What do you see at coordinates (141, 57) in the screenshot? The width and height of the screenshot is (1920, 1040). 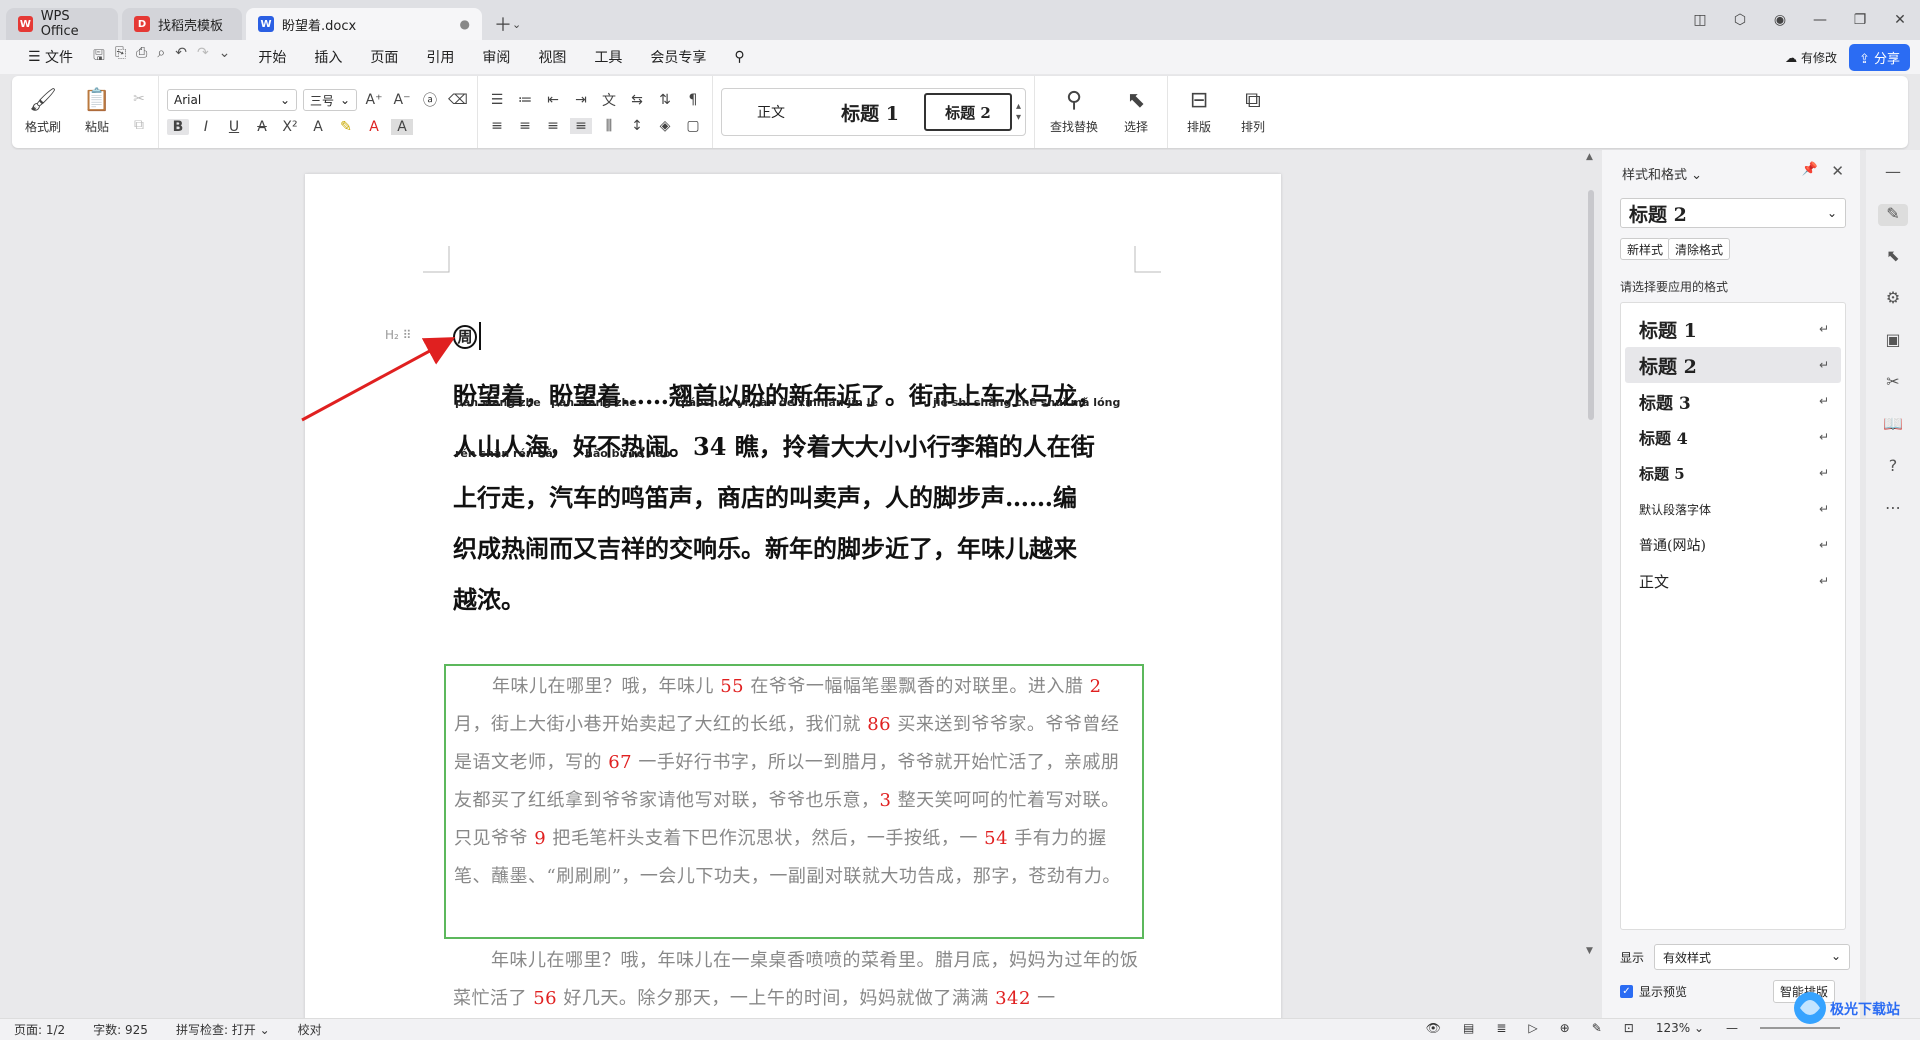 I see `print-icon: ⎙` at bounding box center [141, 57].